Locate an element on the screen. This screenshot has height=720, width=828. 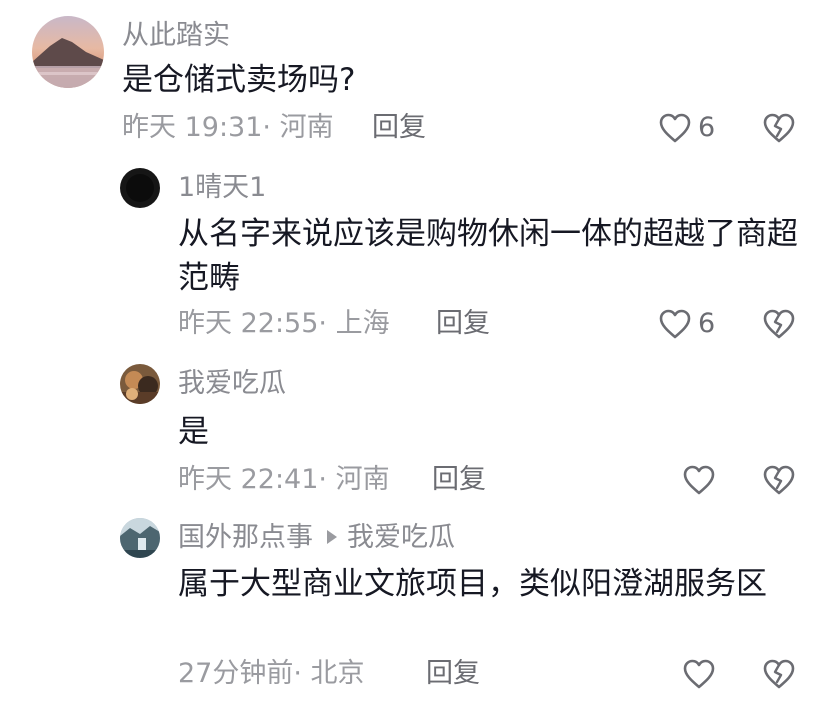
username: 从此踏实 is located at coordinates (176, 36).